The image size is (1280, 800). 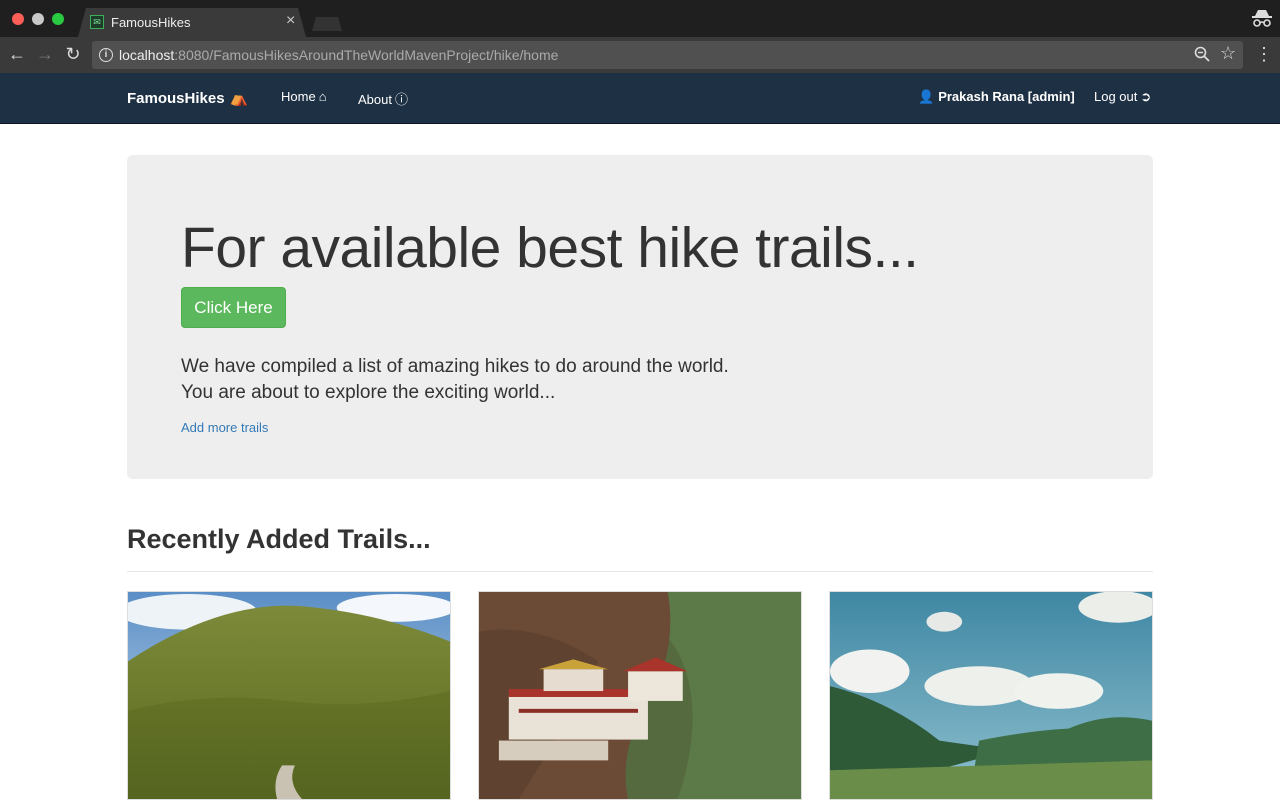 I want to click on brand-link: FamousHikes ⛺, so click(x=187, y=98).